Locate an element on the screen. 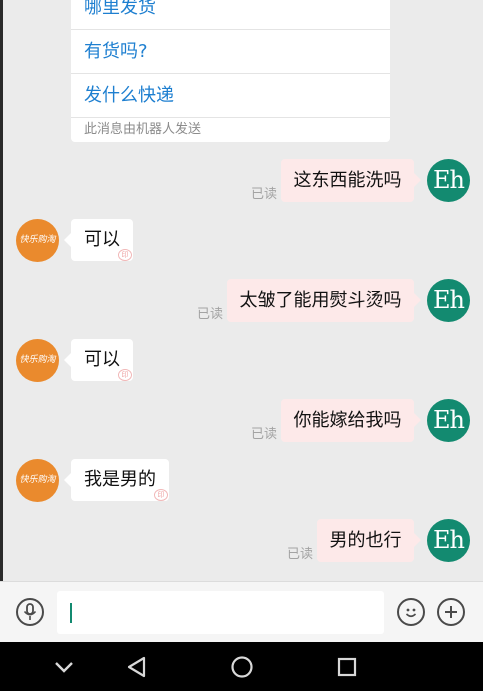  back-button is located at coordinates (137, 666).